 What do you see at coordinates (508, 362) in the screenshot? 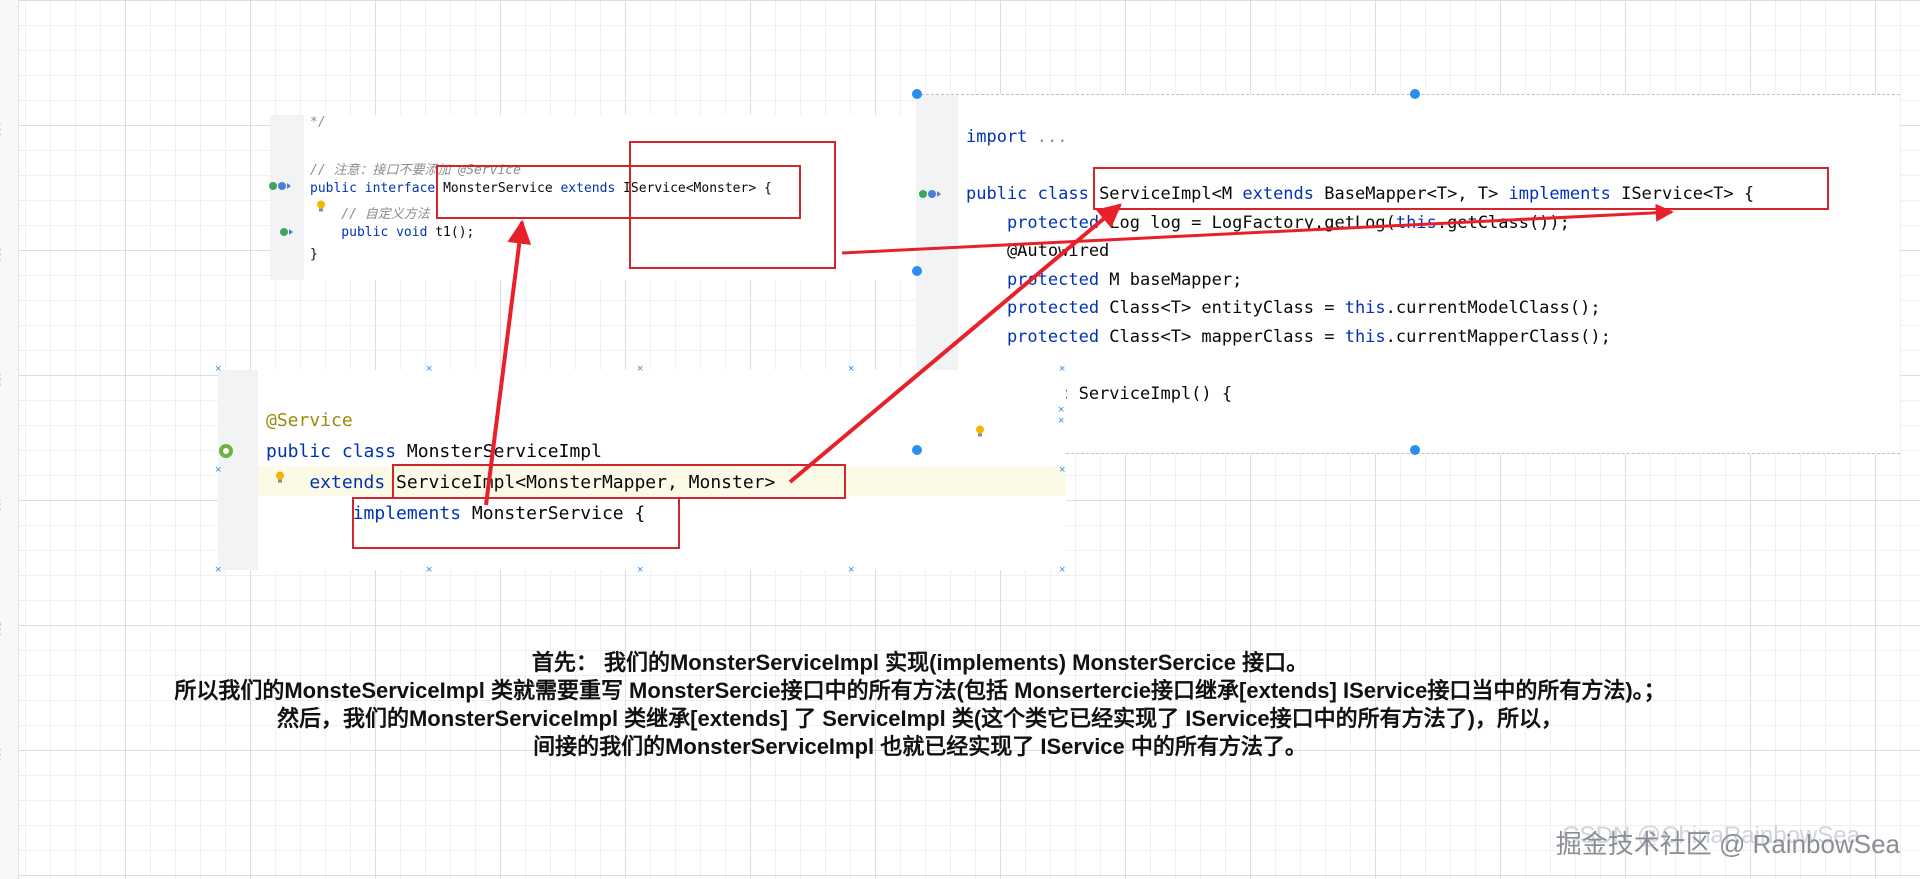
I see `arrow-implements-to-interface` at bounding box center [508, 362].